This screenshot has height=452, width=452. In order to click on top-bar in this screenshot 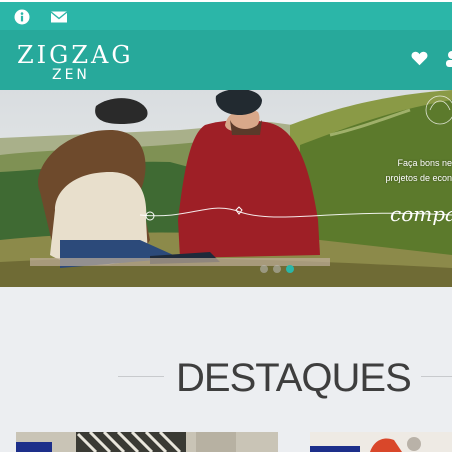, I will do `click(226, 15)`.